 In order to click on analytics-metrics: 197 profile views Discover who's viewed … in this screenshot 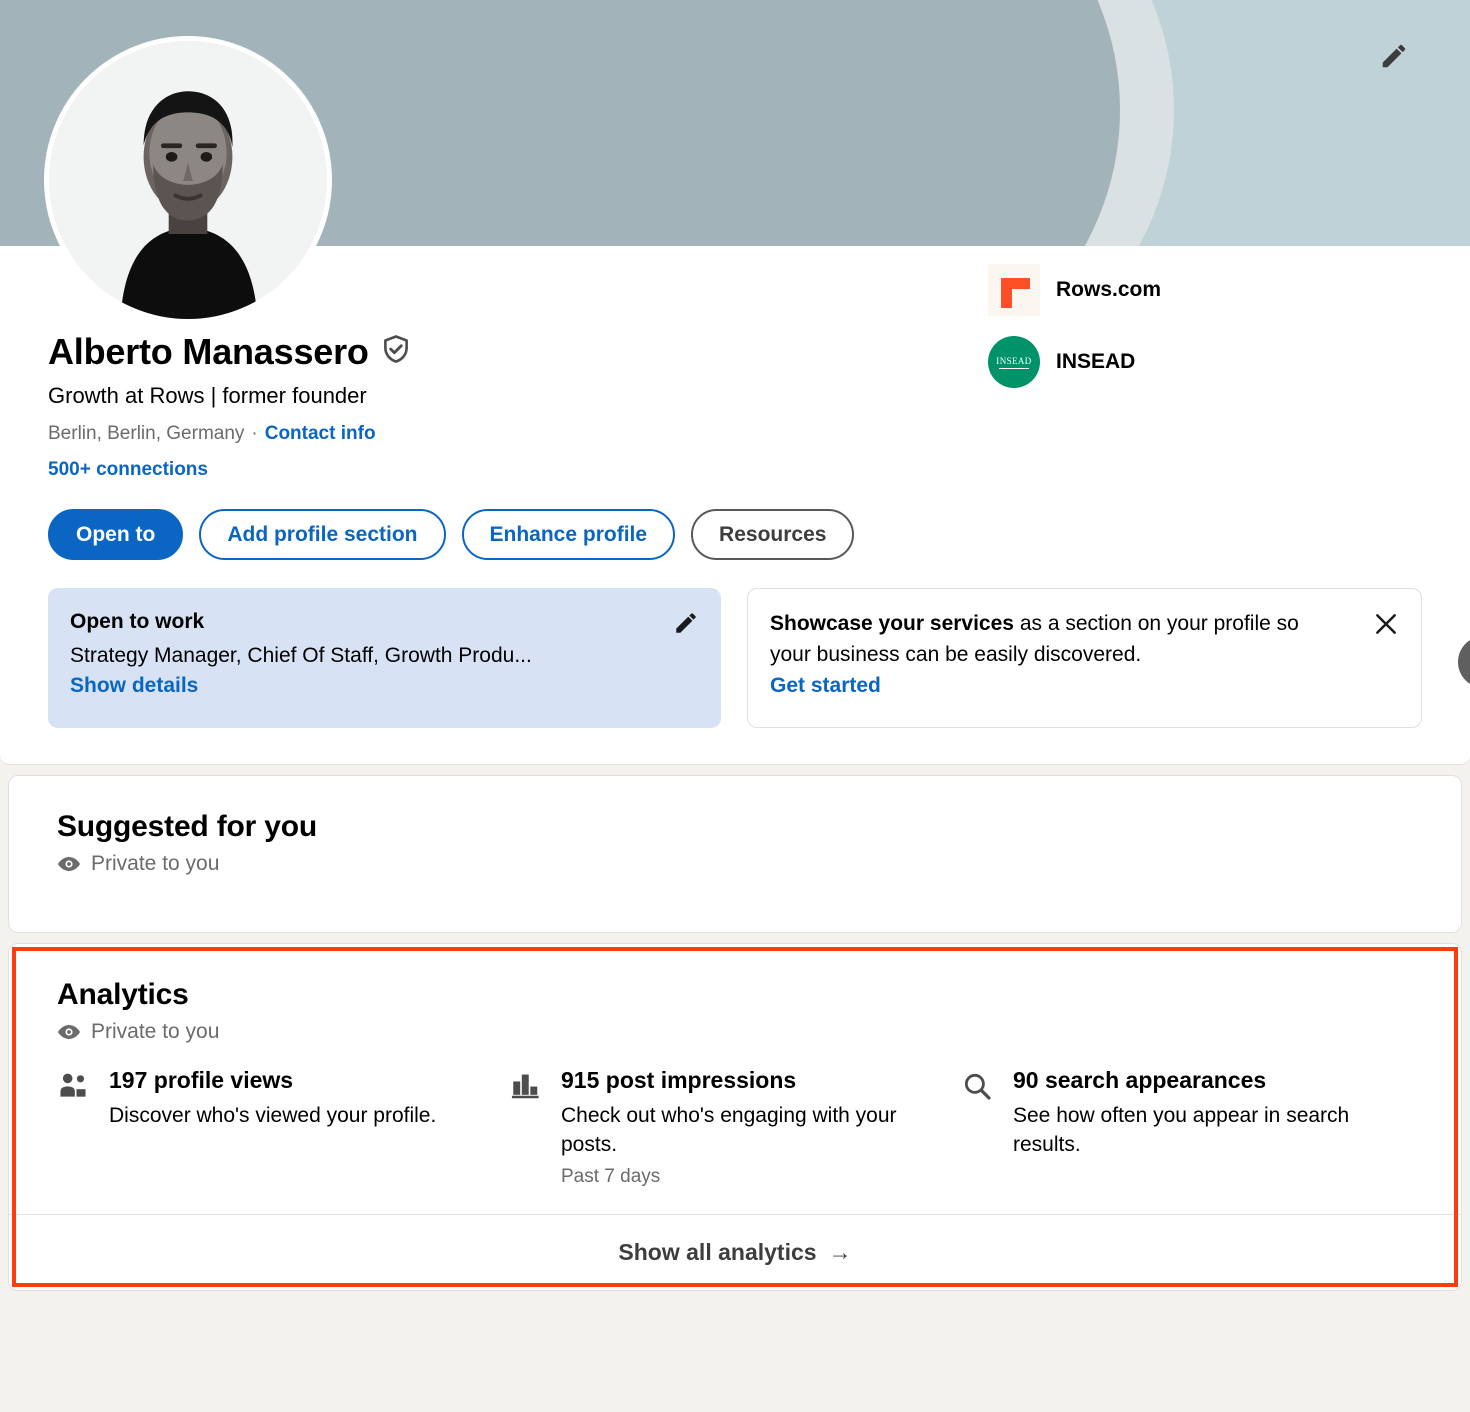, I will do `click(735, 1140)`.